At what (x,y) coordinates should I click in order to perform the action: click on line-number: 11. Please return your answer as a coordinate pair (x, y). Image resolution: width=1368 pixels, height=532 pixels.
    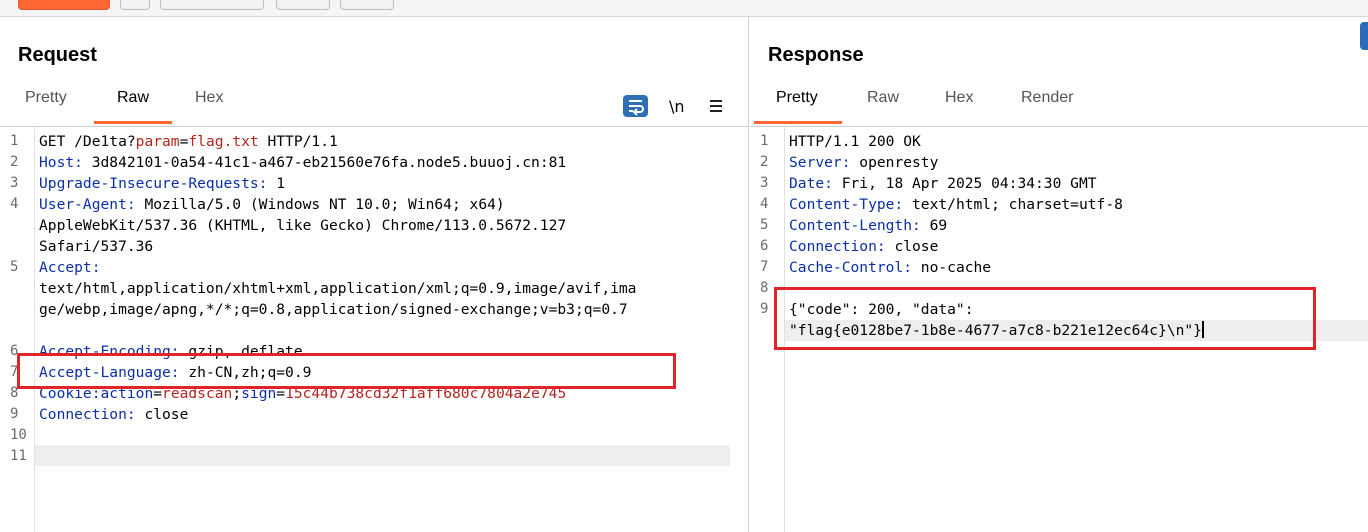
    Looking at the image, I should click on (18, 456).